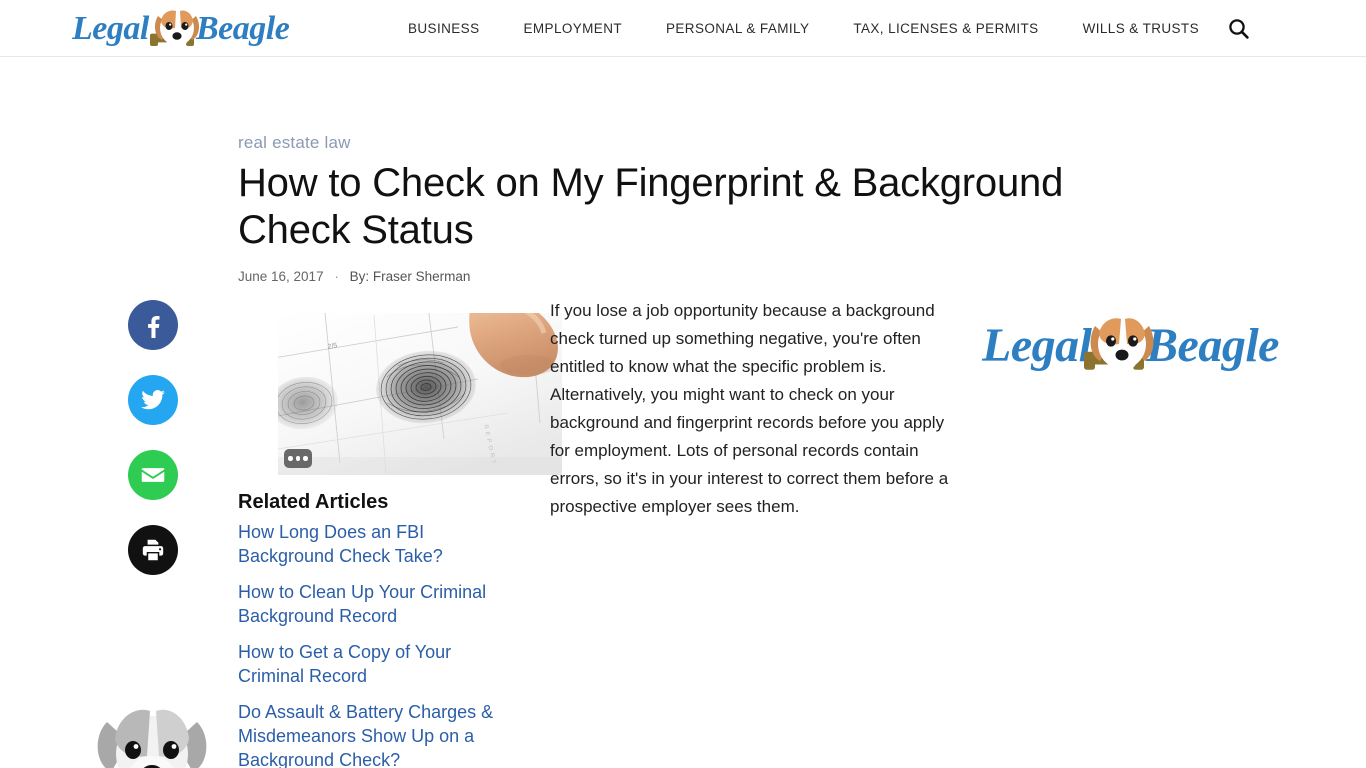 This screenshot has width=1366, height=768. I want to click on fingerprint-card-photo: 2/5 REPORT, so click(420, 394).